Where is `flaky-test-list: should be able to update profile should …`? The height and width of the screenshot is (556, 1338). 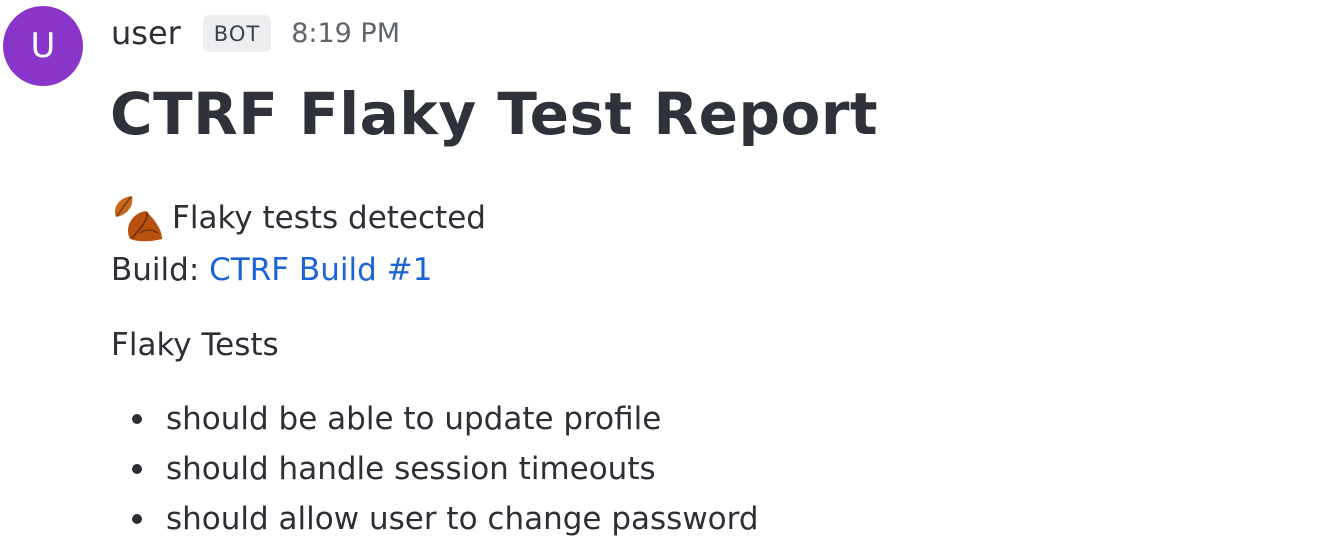 flaky-test-list: should be able to update profile should … is located at coordinates (445, 469).